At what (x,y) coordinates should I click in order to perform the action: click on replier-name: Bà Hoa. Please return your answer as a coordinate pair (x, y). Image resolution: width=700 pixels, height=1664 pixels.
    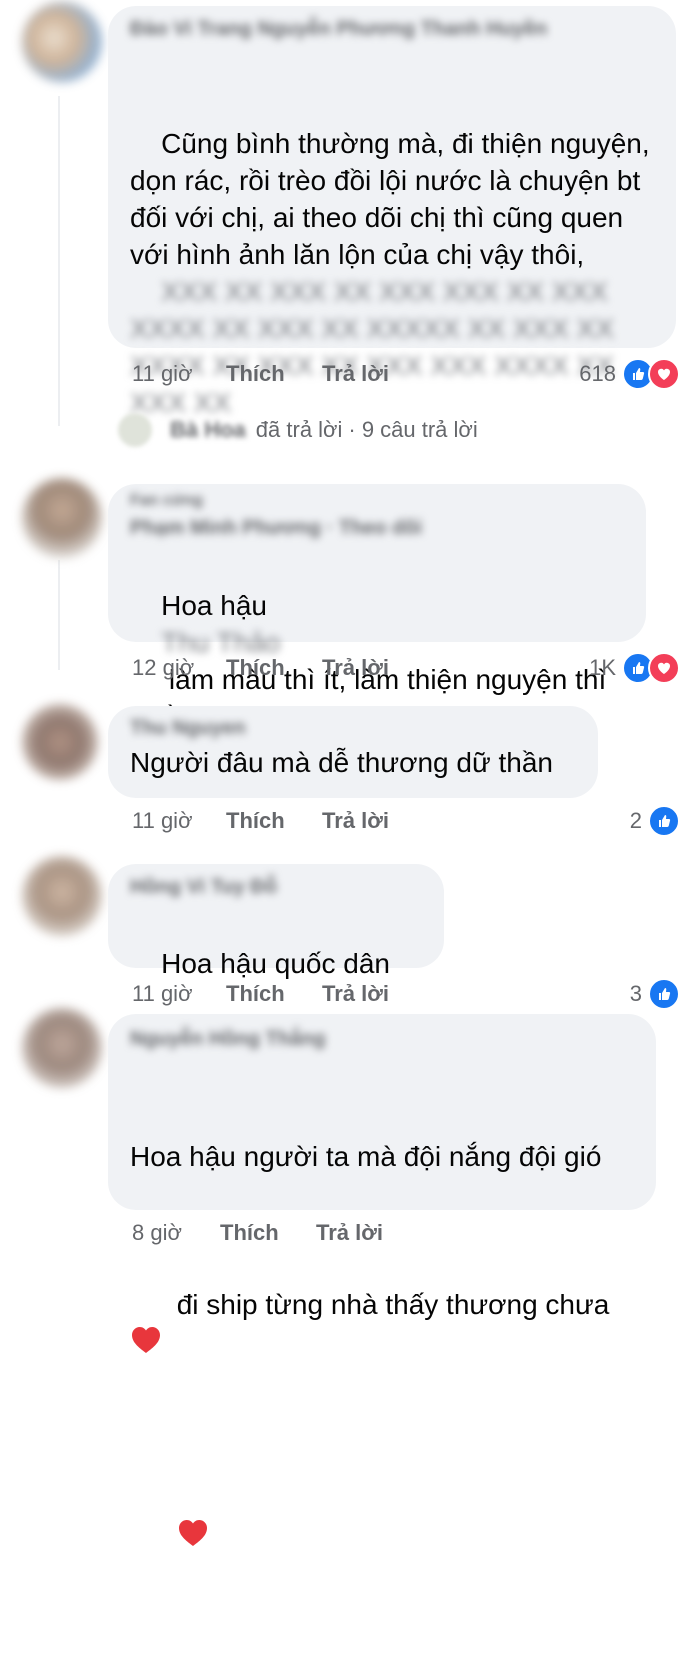
    Looking at the image, I should click on (208, 429).